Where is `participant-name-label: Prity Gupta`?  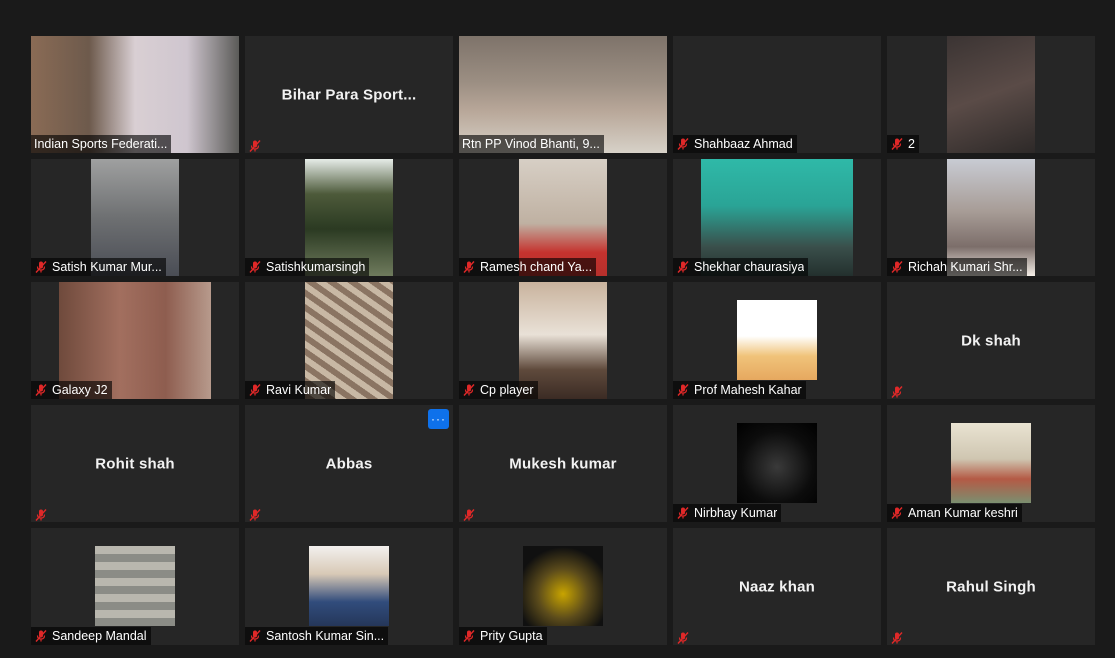
participant-name-label: Prity Gupta is located at coordinates (503, 636).